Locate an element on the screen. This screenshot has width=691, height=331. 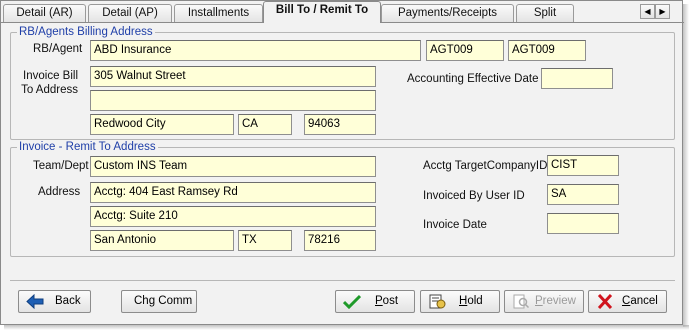
remit-group-title: Invoice - Remit To Address is located at coordinates (87, 147).